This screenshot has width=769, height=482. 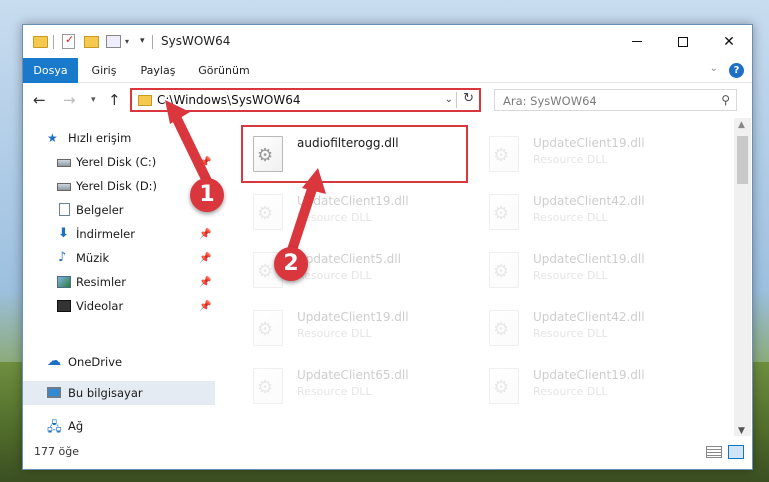 What do you see at coordinates (305, 100) in the screenshot?
I see `address-bar: C:\Windows\SysWOW64 ⌄ ↻` at bounding box center [305, 100].